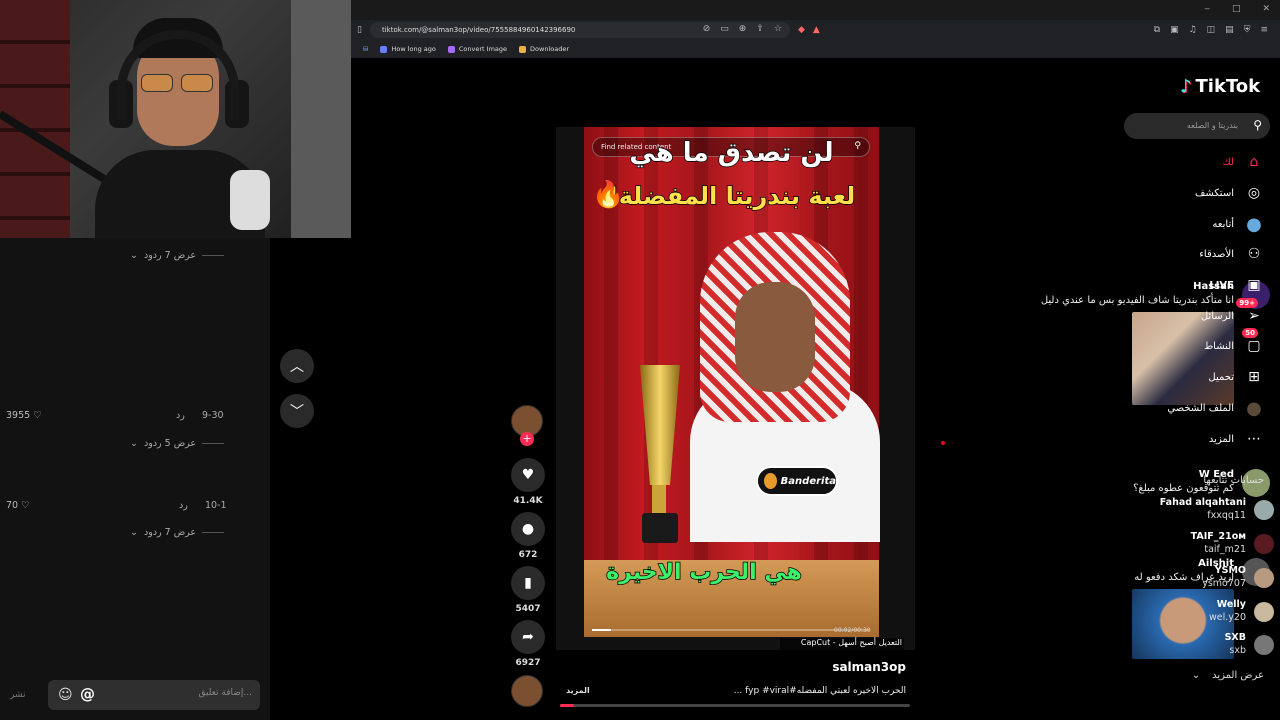 The width and height of the screenshot is (1280, 720). What do you see at coordinates (1221, 439) in the screenshot?
I see `sidebar-item-label: المزيد` at bounding box center [1221, 439].